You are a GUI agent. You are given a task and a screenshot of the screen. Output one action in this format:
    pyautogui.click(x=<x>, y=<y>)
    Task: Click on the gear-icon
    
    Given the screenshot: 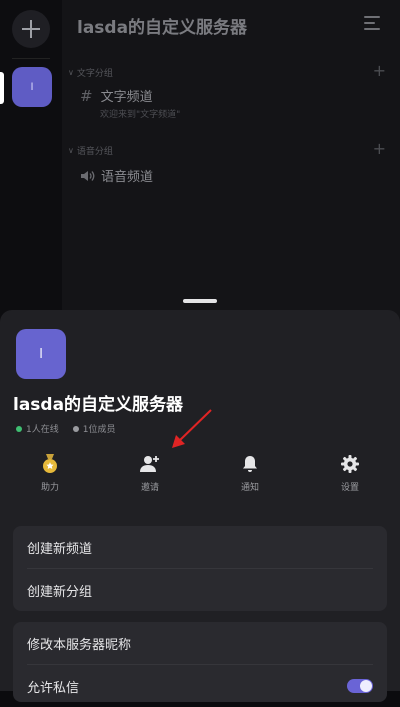 What is the action you would take?
    pyautogui.click(x=350, y=464)
    